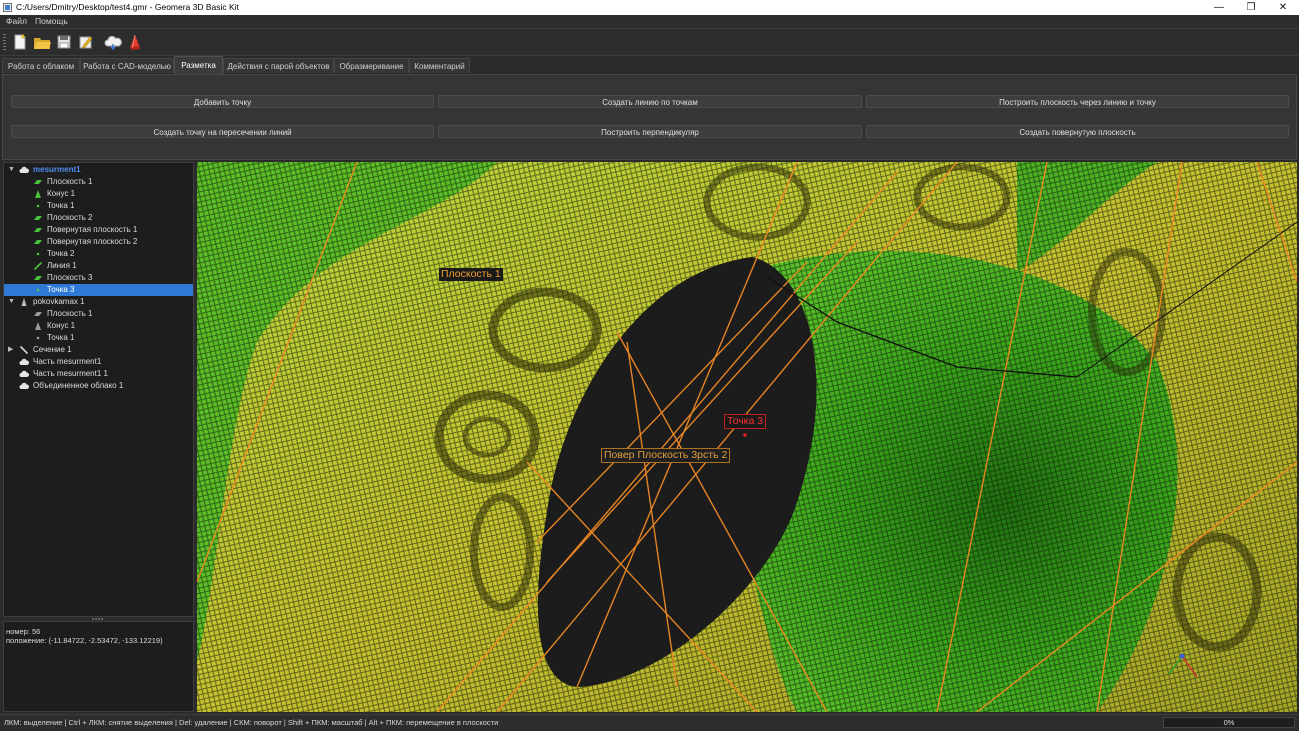  What do you see at coordinates (98, 278) in the screenshot?
I see `tree-node-plane3: Плоскость 3` at bounding box center [98, 278].